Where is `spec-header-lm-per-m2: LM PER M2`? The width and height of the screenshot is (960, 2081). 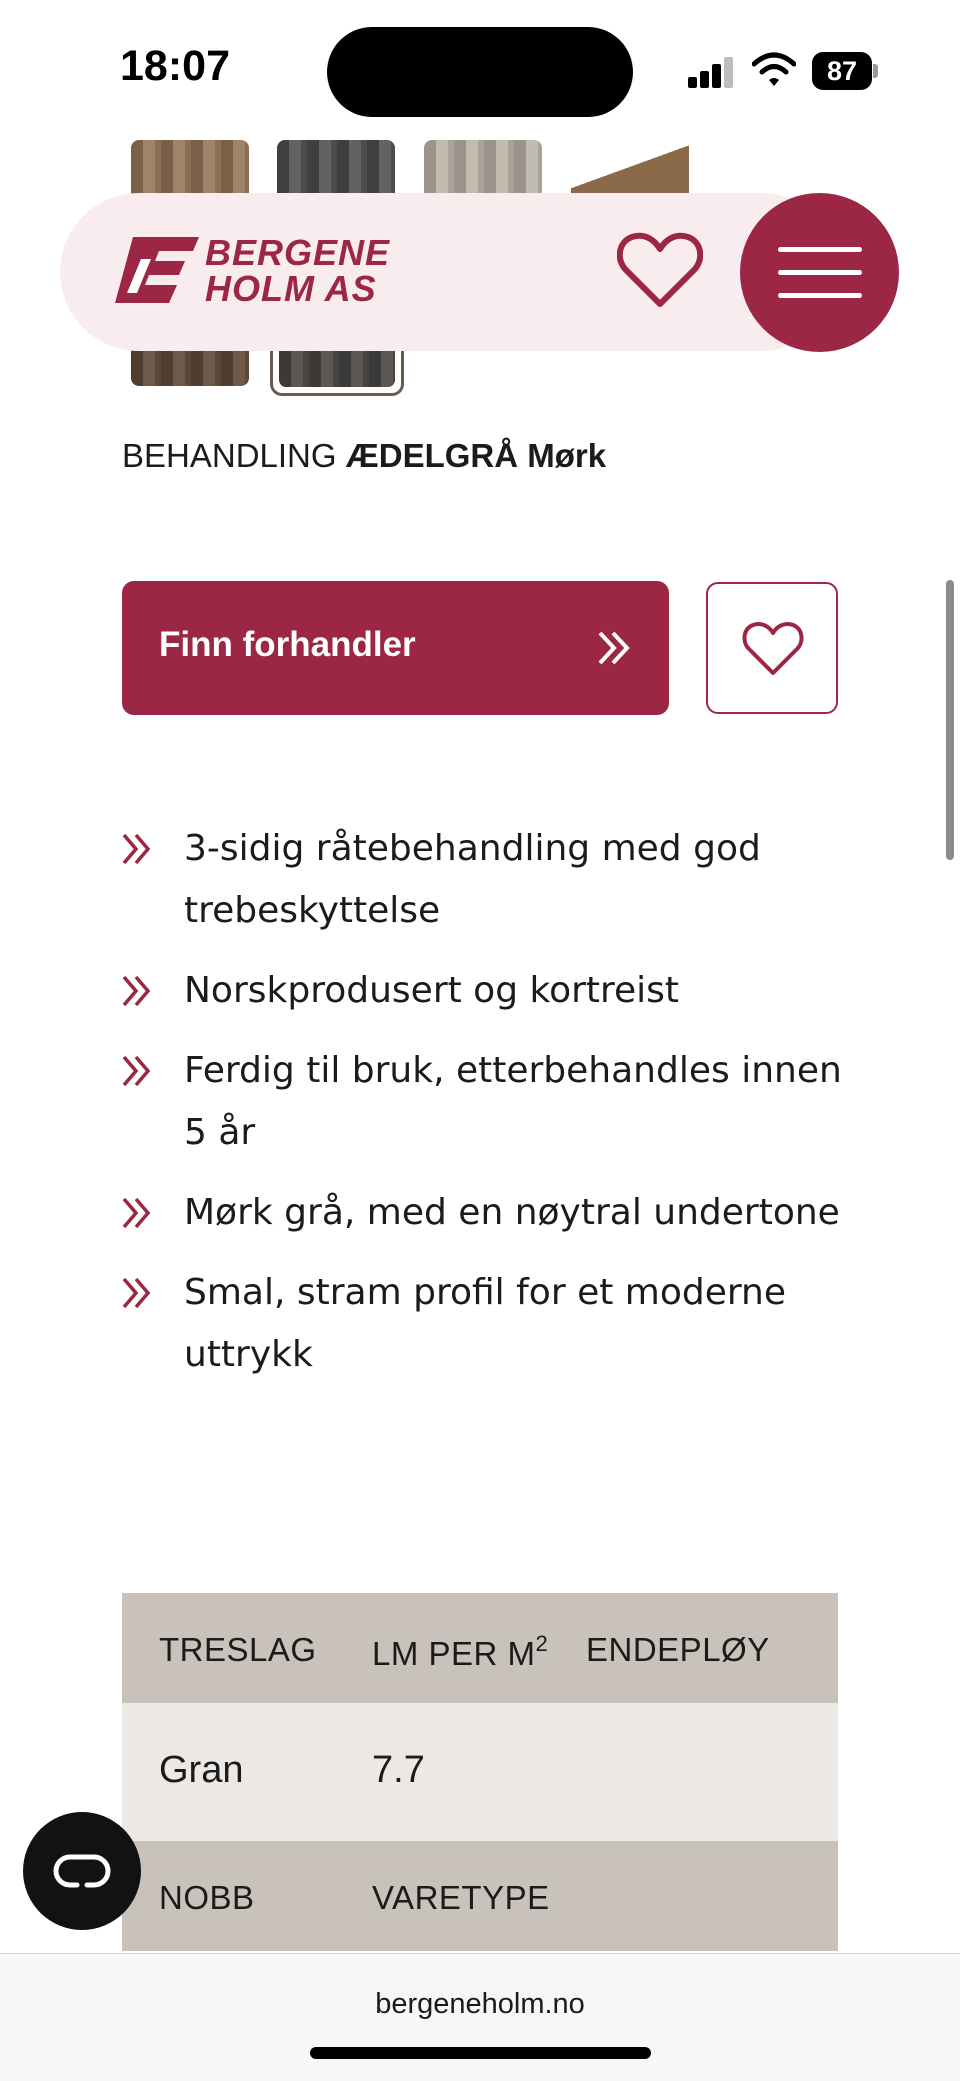 spec-header-lm-per-m2: LM PER M2 is located at coordinates (460, 1651).